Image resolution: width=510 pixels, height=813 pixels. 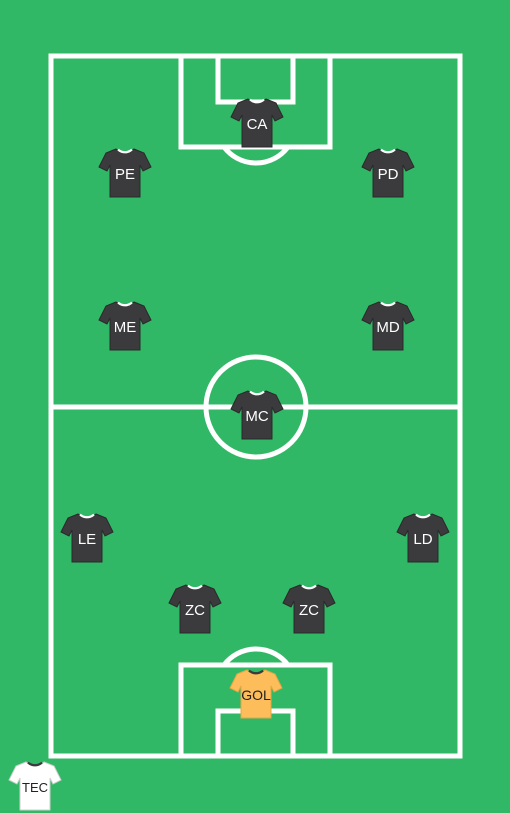 I want to click on player-zc-left: ZC, so click(x=195, y=609).